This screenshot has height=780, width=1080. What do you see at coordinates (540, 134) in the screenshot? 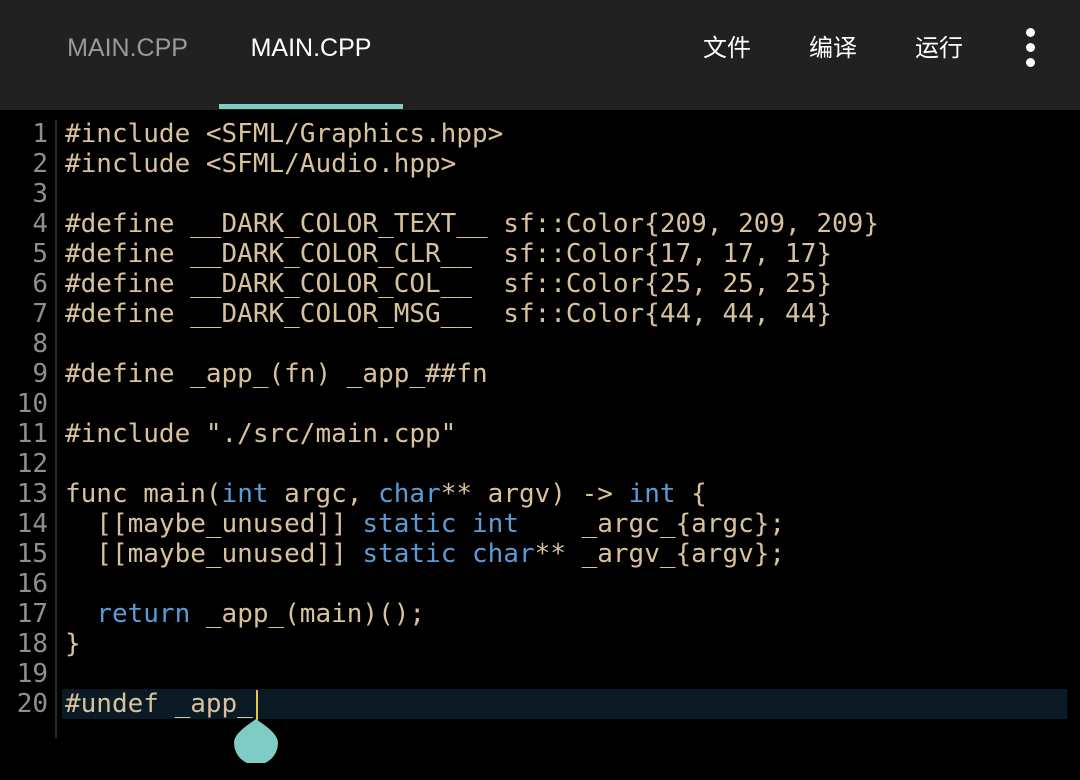
I see `code-line: 1 #include <SFML/Graphics.hpp>` at bounding box center [540, 134].